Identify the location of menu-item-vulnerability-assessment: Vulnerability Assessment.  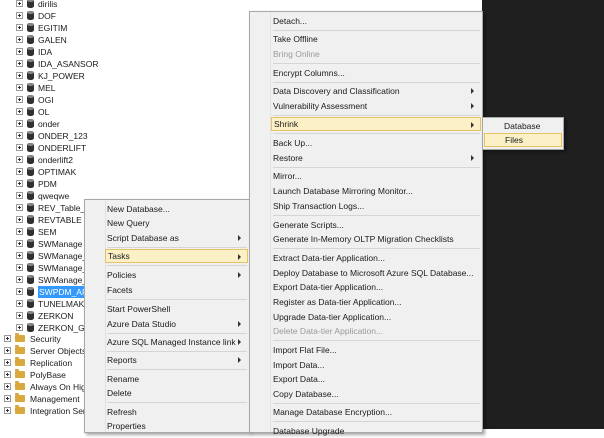
(376, 106).